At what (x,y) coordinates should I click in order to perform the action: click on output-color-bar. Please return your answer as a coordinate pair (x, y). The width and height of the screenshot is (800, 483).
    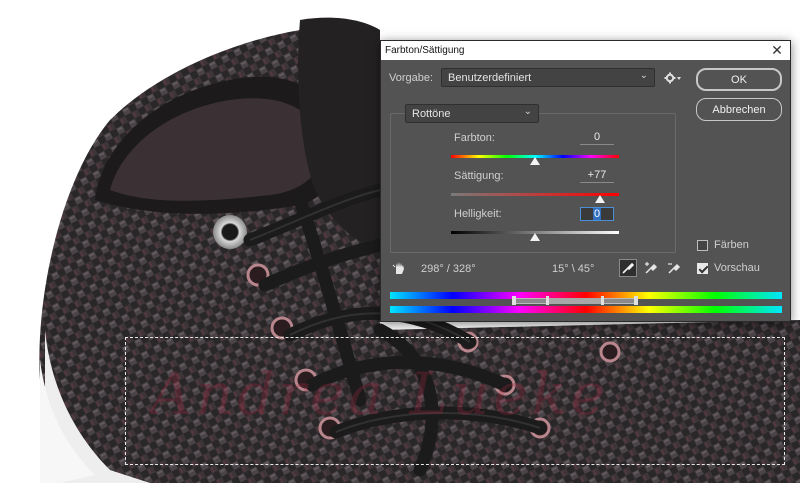
    Looking at the image, I should click on (586, 309).